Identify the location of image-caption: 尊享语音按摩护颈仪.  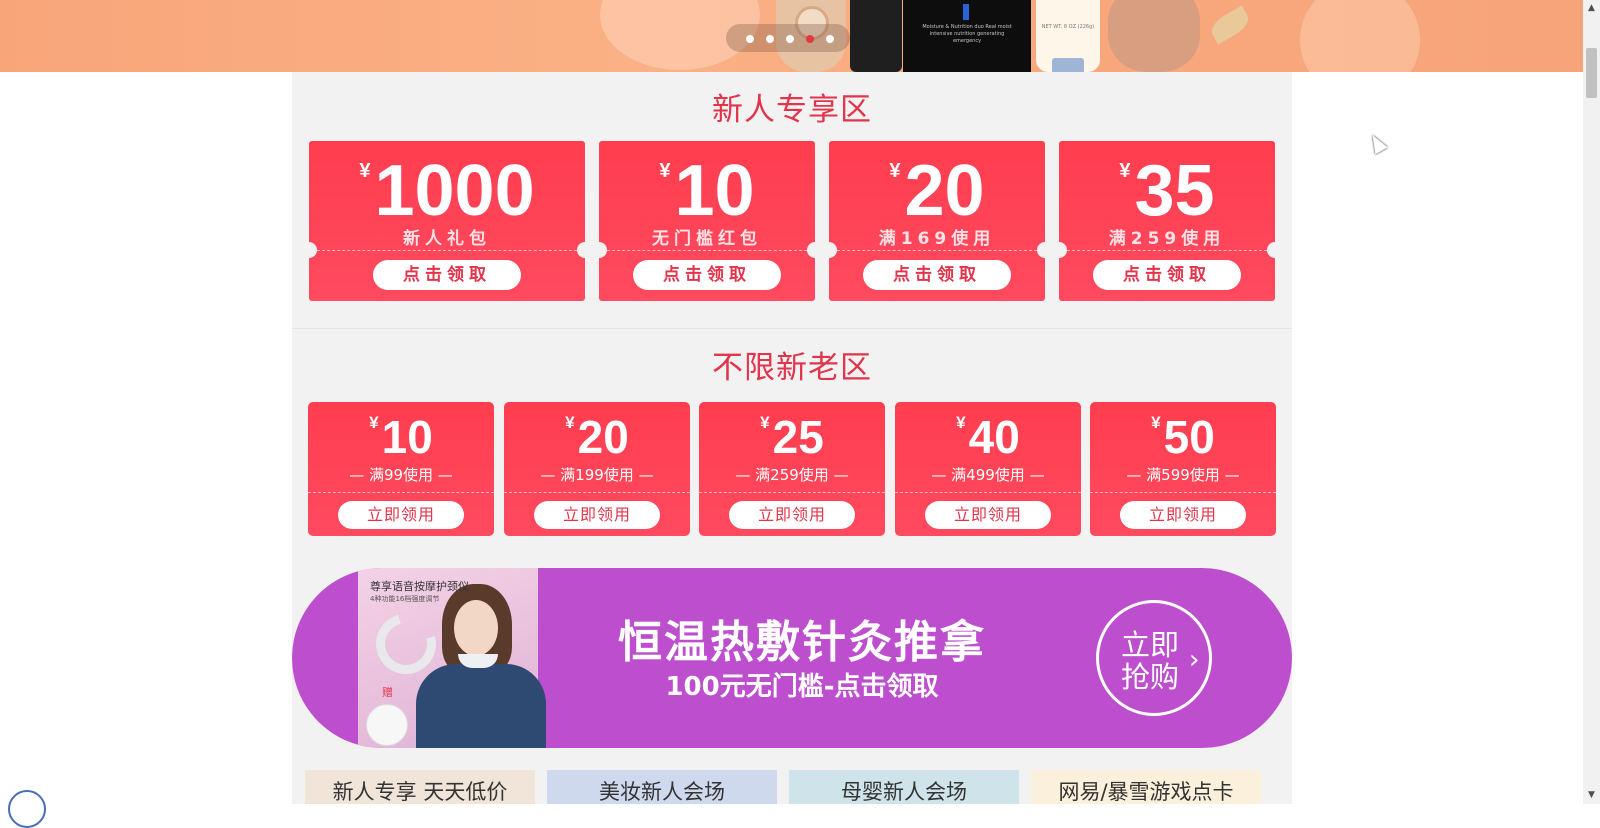
(419, 586).